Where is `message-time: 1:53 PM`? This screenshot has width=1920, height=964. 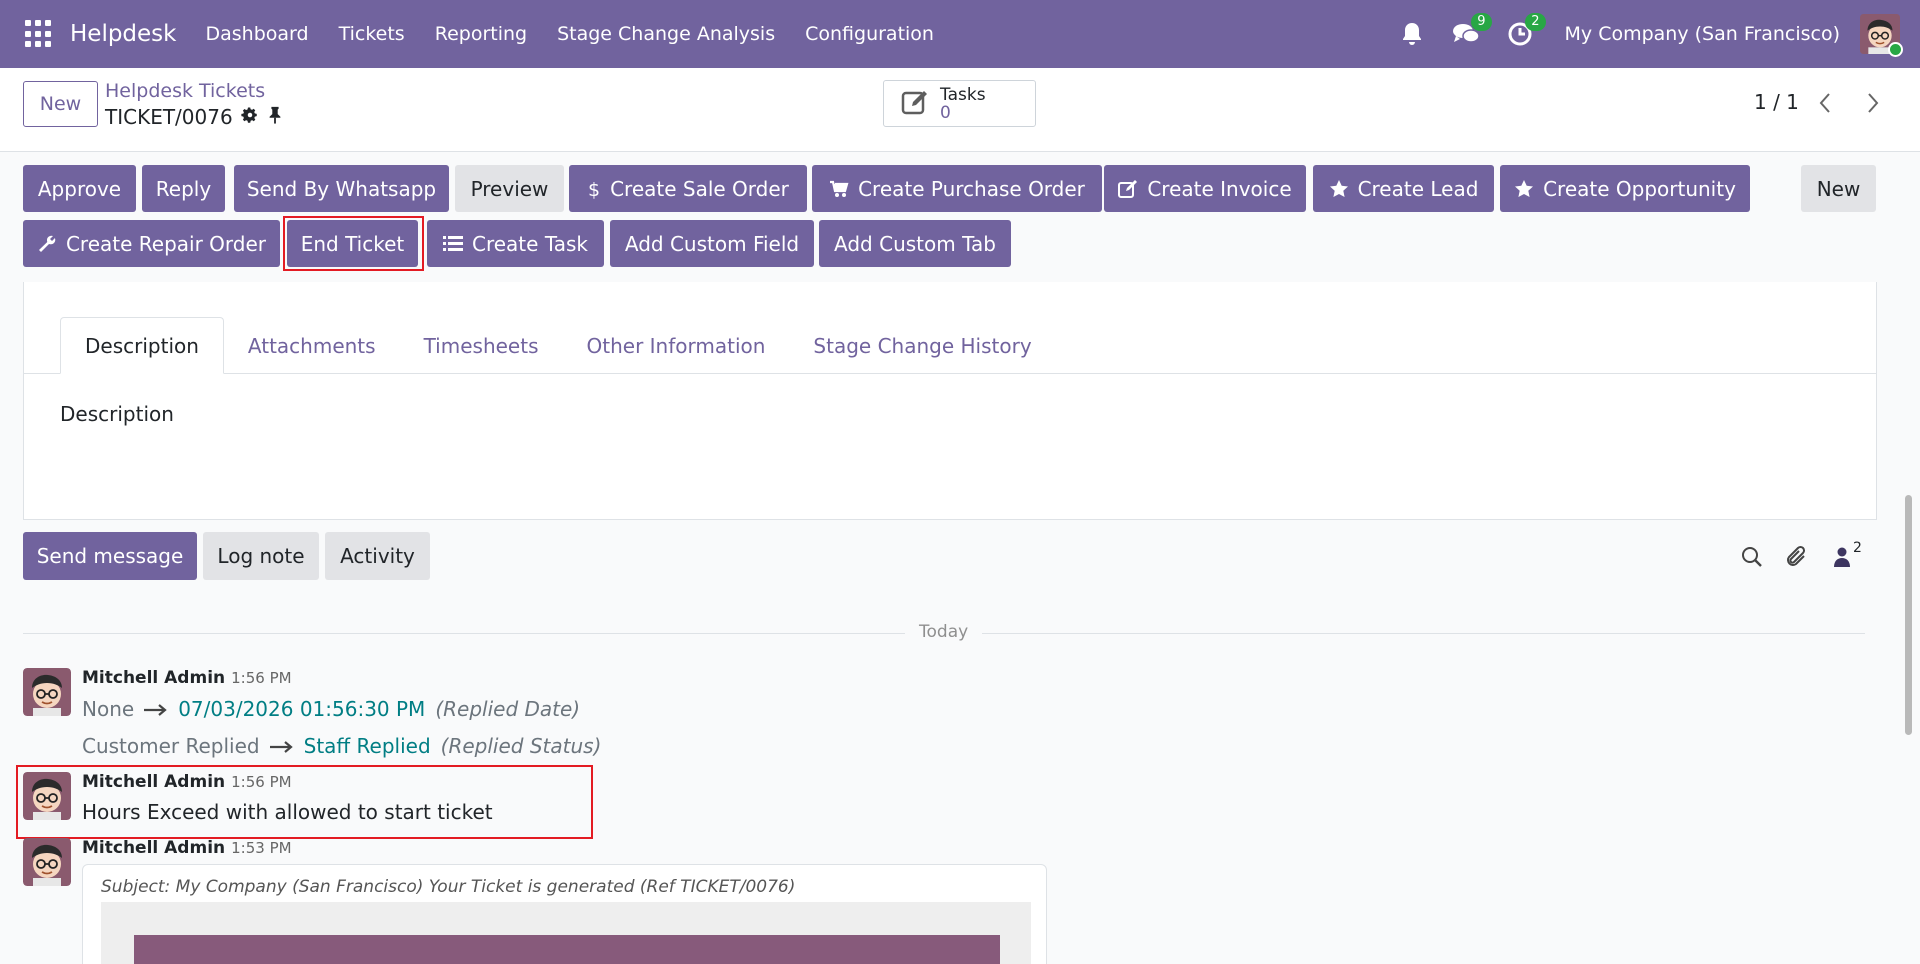
message-time: 1:53 PM is located at coordinates (261, 848).